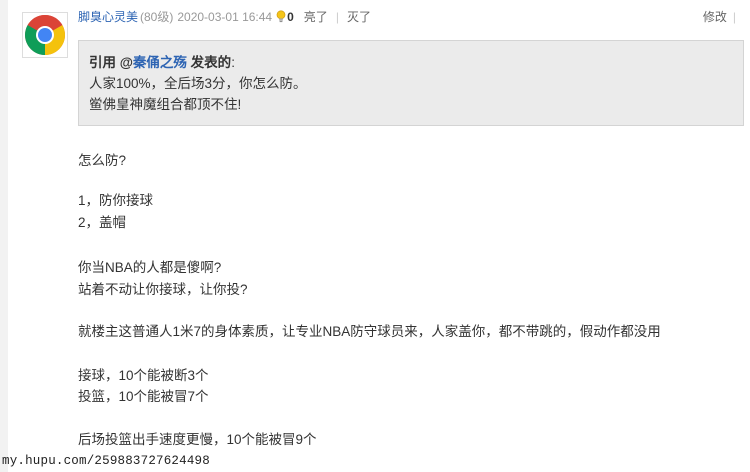 Image resolution: width=750 pixels, height=472 pixels. I want to click on light-button: 亮了, so click(316, 17).